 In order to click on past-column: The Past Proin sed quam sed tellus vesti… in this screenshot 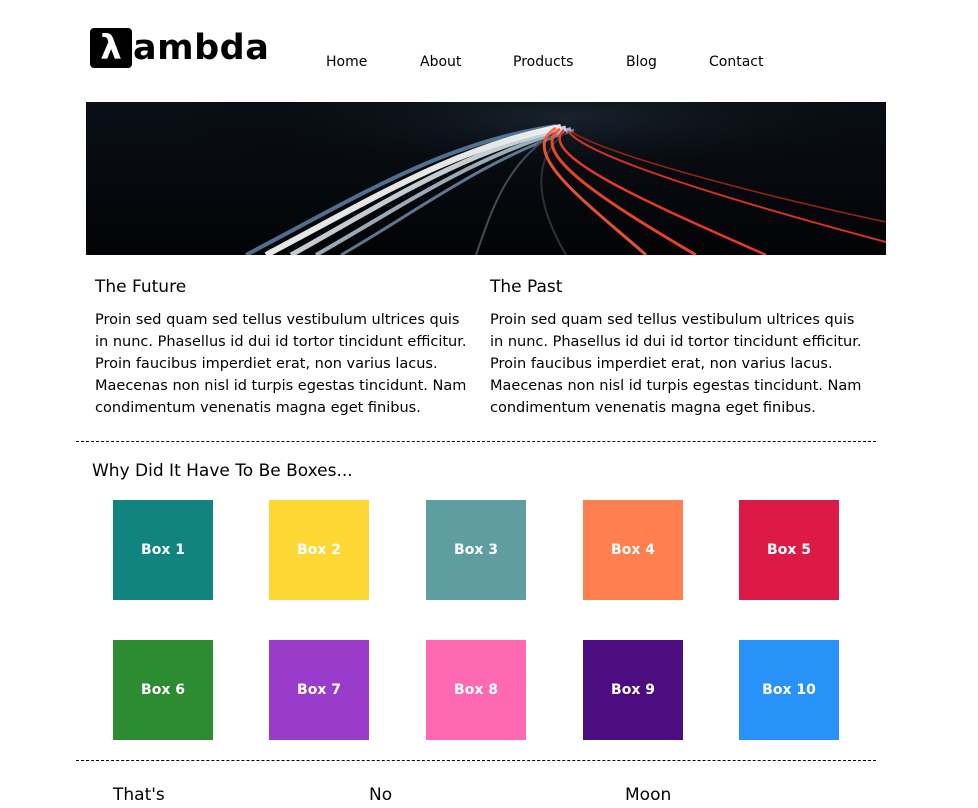, I will do `click(676, 347)`.